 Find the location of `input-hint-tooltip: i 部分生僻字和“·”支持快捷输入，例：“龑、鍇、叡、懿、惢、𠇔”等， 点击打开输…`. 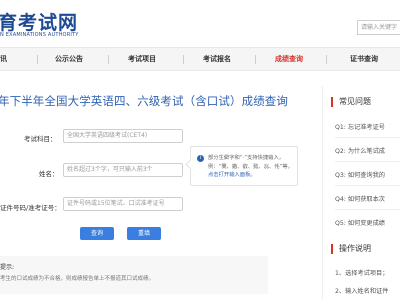

input-hint-tooltip: i 部分生僻字和“·”支持快捷输入，例：“龑、鍇、叡、懿、惢、𠇔”等， 点击打开输… is located at coordinates (241, 166).